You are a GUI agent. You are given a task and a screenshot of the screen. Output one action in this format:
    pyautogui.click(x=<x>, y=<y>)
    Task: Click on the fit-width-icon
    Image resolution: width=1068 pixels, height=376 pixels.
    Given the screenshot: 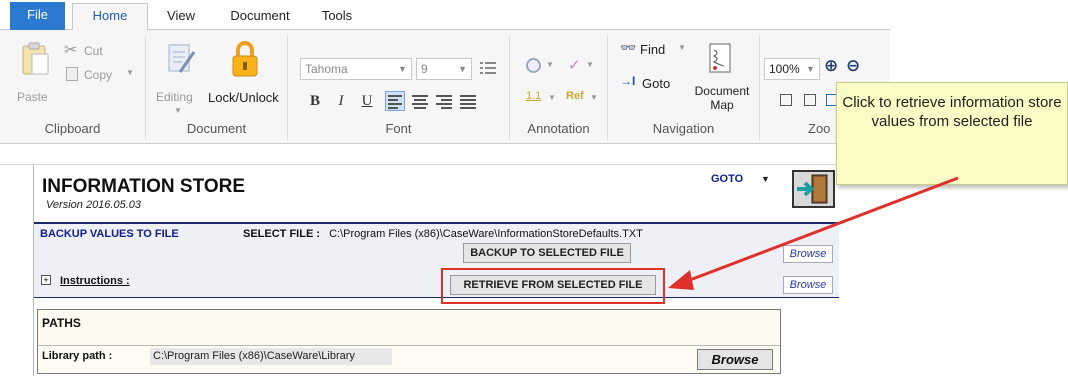 What is the action you would take?
    pyautogui.click(x=810, y=100)
    